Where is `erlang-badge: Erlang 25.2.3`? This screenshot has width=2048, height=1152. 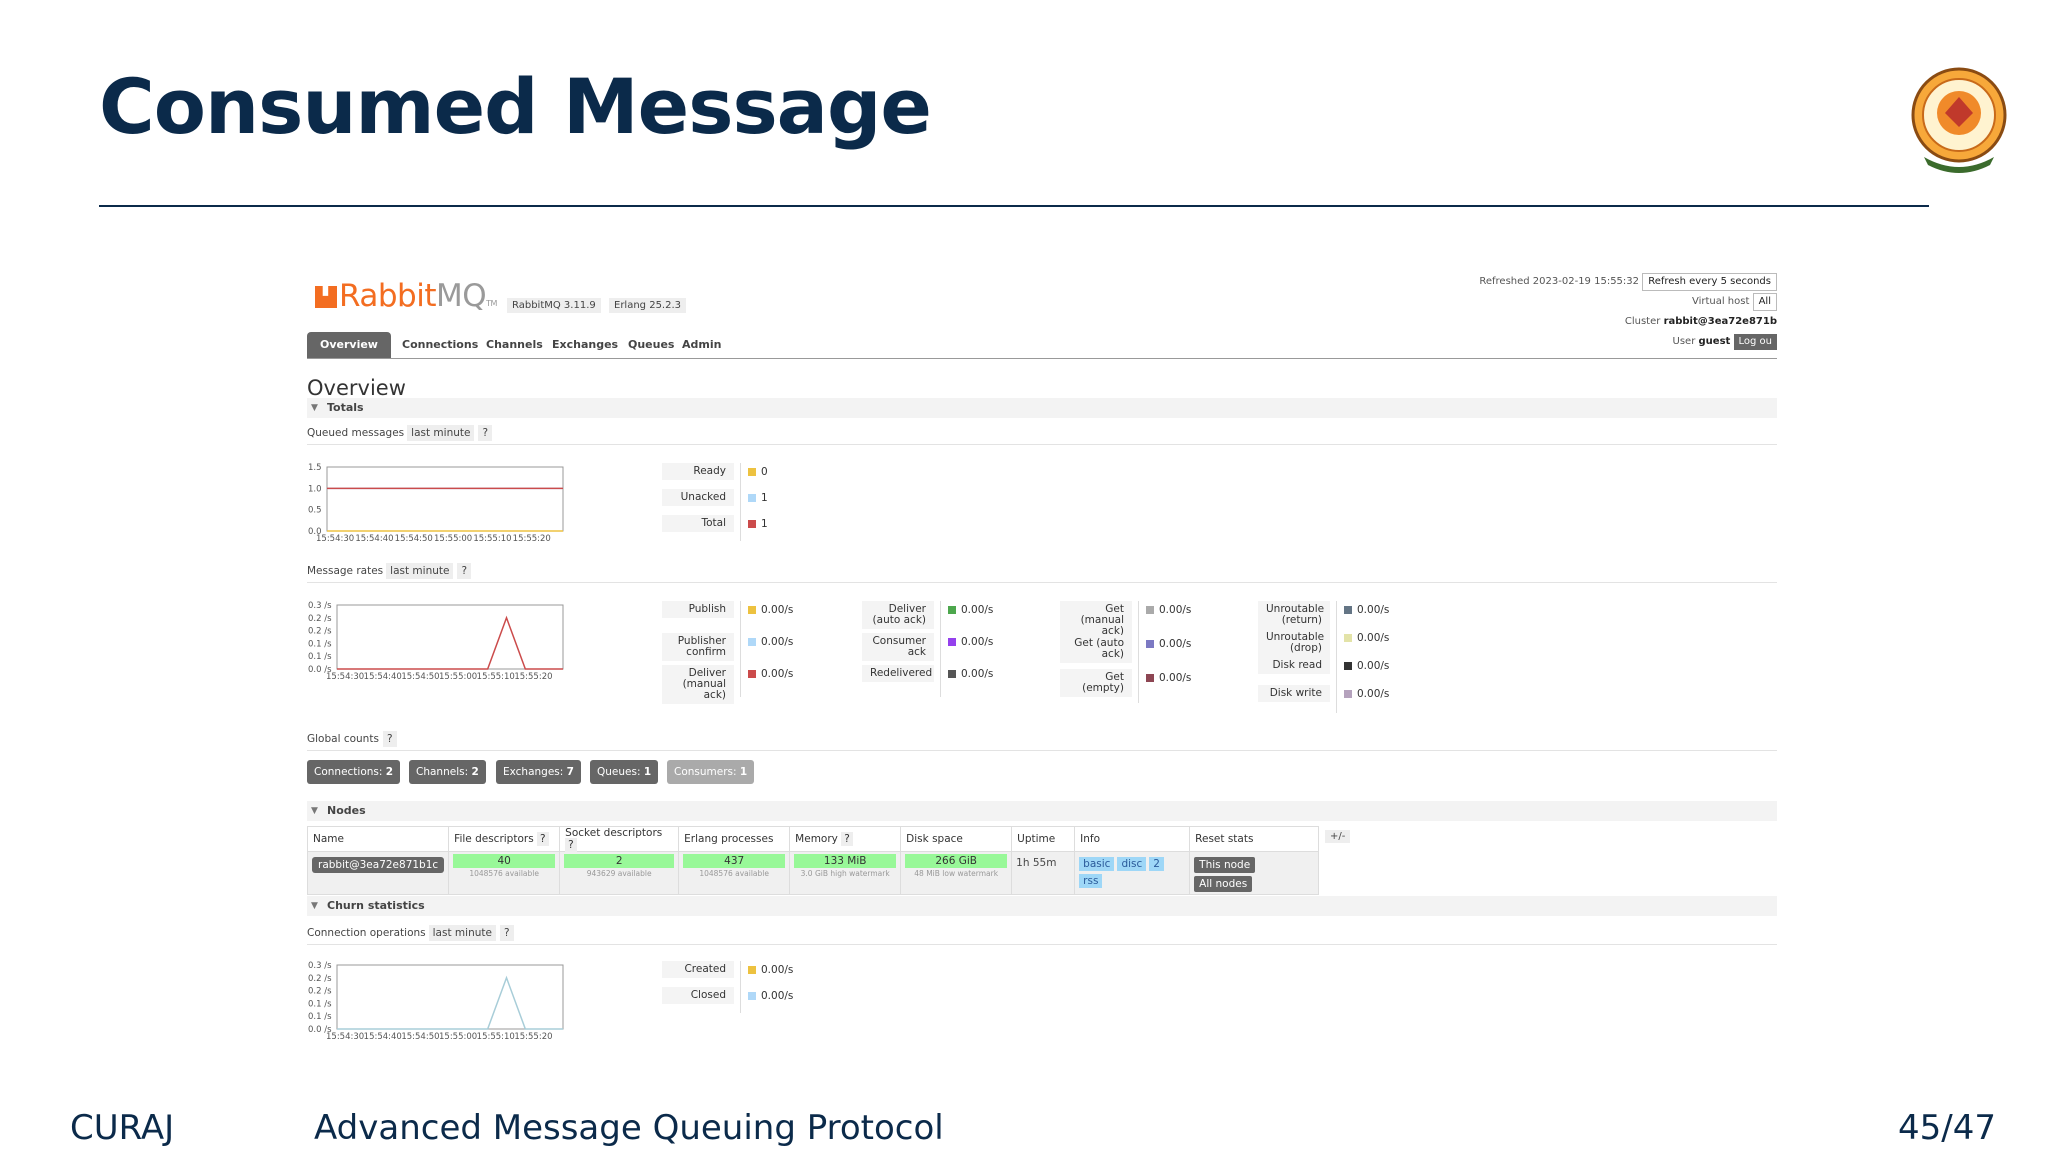
erlang-badge: Erlang 25.2.3 is located at coordinates (648, 305).